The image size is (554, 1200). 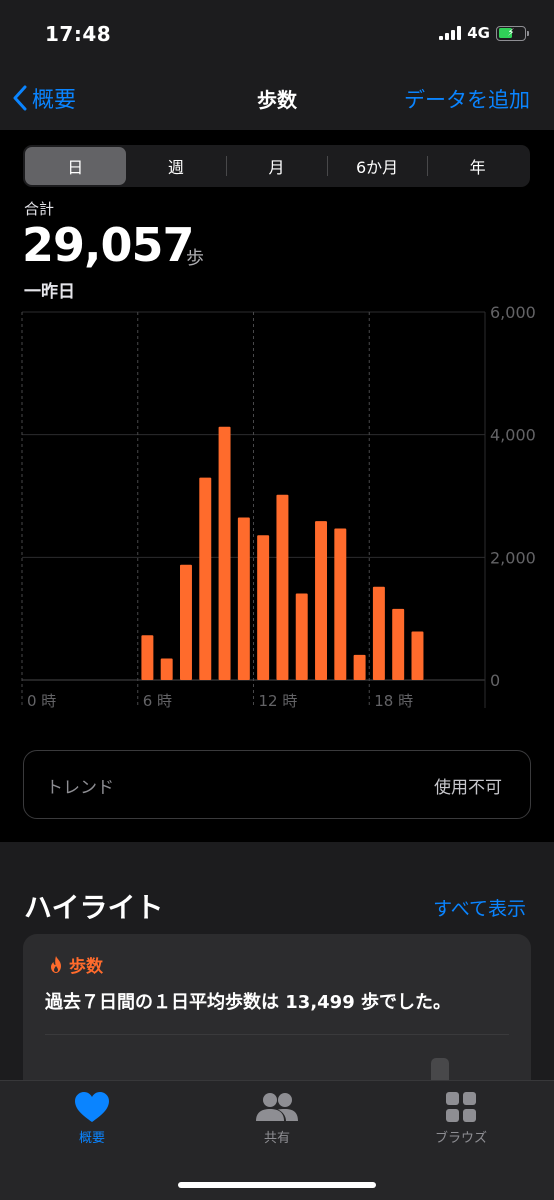 What do you see at coordinates (450, 33) in the screenshot?
I see `signal-icon` at bounding box center [450, 33].